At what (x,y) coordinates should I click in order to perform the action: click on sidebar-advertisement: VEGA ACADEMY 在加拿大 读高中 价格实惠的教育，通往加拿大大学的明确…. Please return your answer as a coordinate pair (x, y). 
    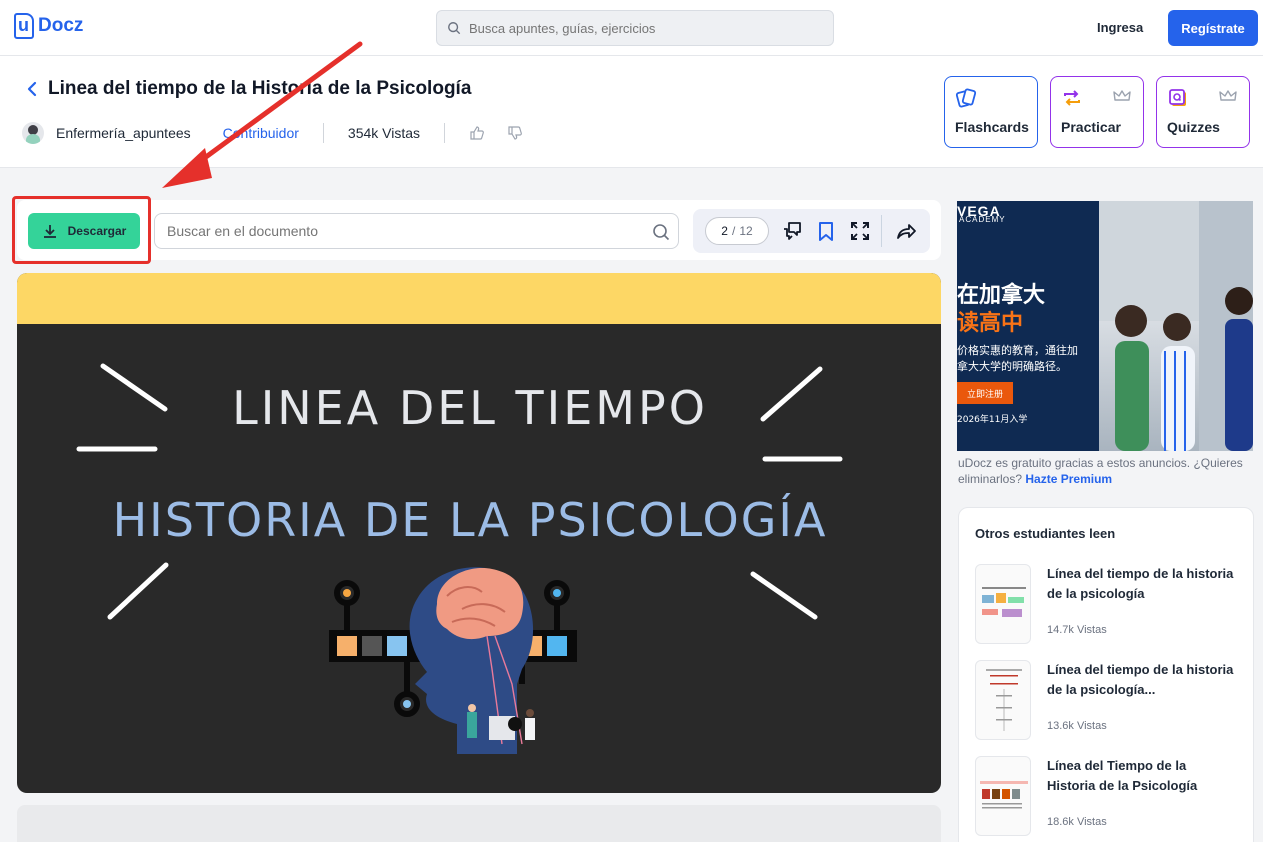
    Looking at the image, I should click on (1105, 326).